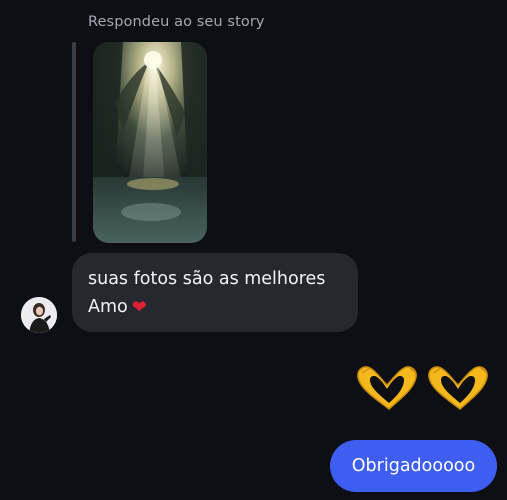  What do you see at coordinates (74, 142) in the screenshot?
I see `reply-indicator-bar` at bounding box center [74, 142].